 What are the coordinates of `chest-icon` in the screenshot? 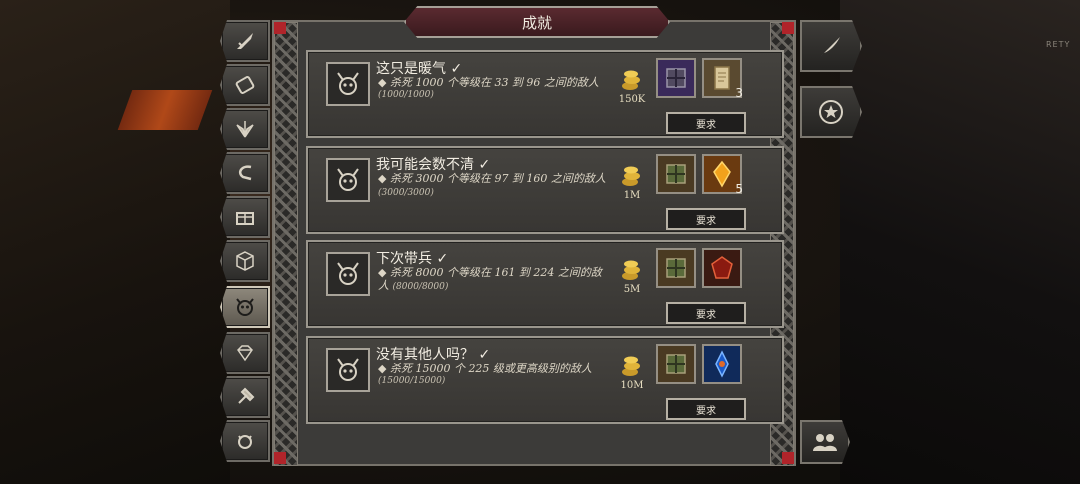 It's located at (245, 218).